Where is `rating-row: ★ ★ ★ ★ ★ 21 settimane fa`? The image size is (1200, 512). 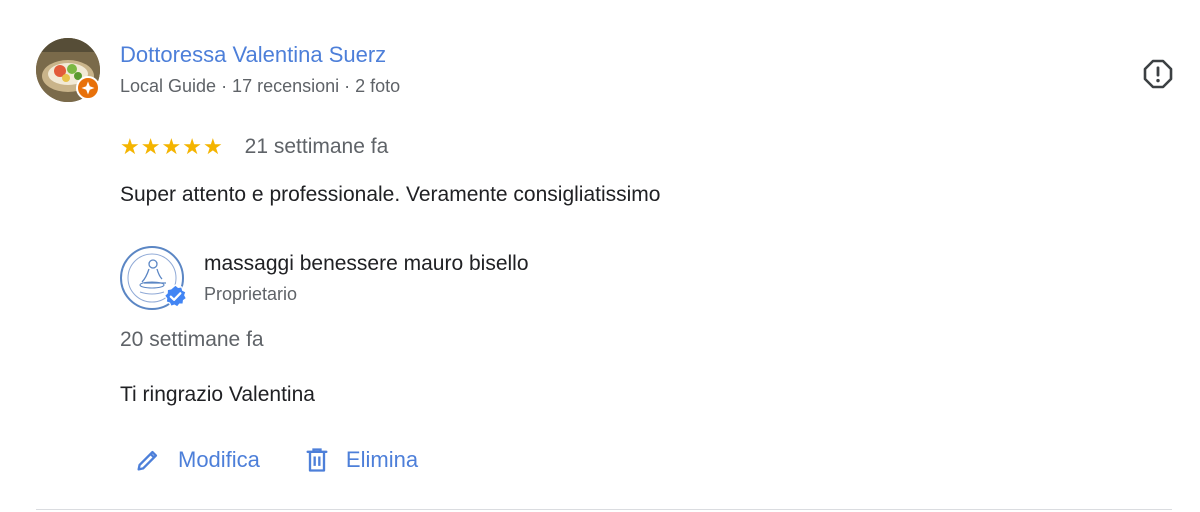 rating-row: ★ ★ ★ ★ ★ 21 settimane fa is located at coordinates (254, 147).